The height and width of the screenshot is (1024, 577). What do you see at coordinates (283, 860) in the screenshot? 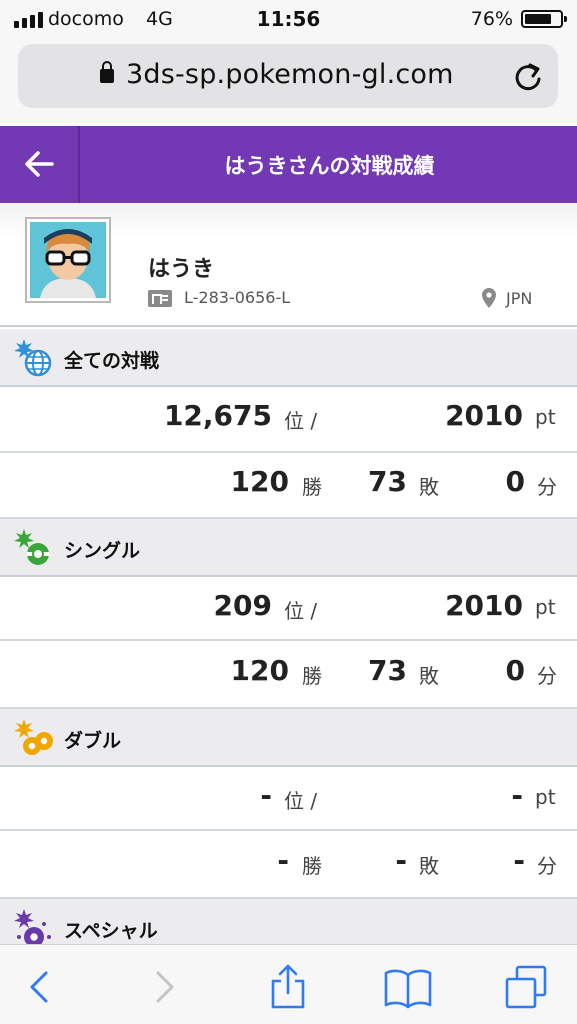
I see `wins-value: -` at bounding box center [283, 860].